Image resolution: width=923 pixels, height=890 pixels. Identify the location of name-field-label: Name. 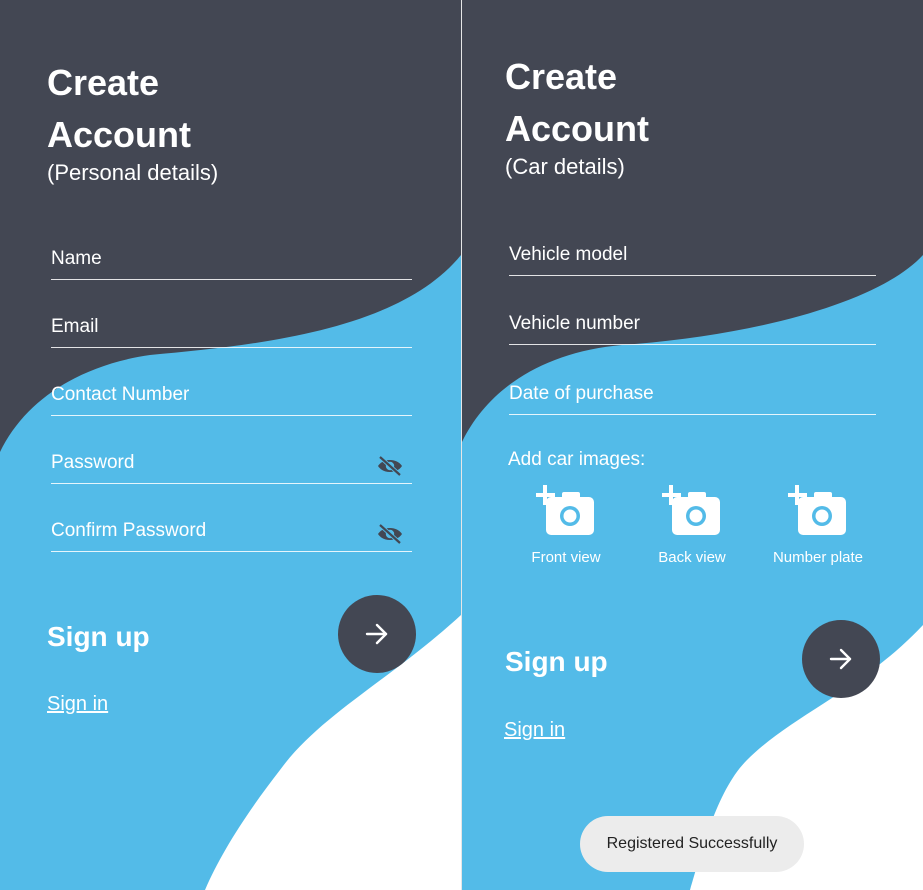
(76, 258).